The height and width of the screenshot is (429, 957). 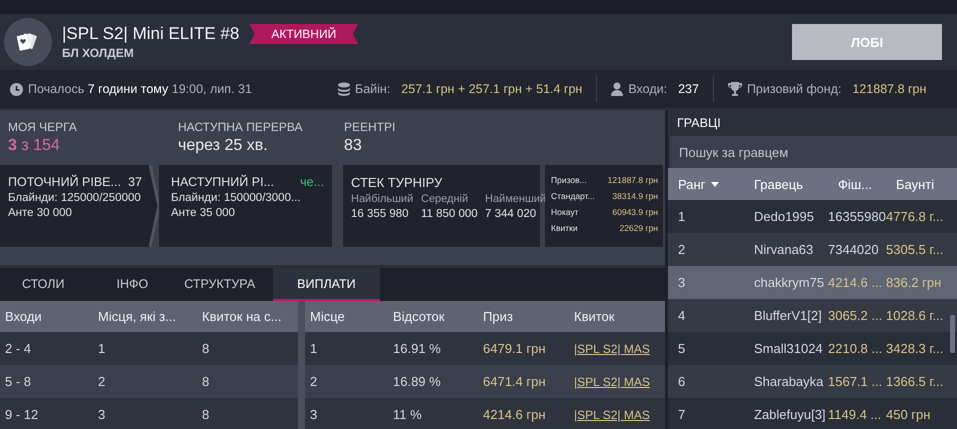 What do you see at coordinates (382, 199) in the screenshot?
I see `stack-label: Найбільший` at bounding box center [382, 199].